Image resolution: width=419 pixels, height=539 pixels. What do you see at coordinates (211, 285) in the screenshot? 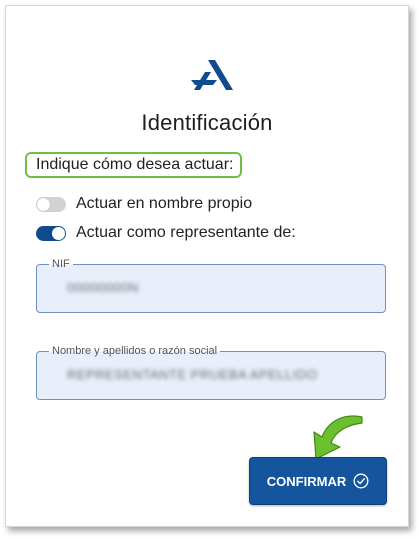
I see `nif-field: NIF 00000000N` at bounding box center [211, 285].